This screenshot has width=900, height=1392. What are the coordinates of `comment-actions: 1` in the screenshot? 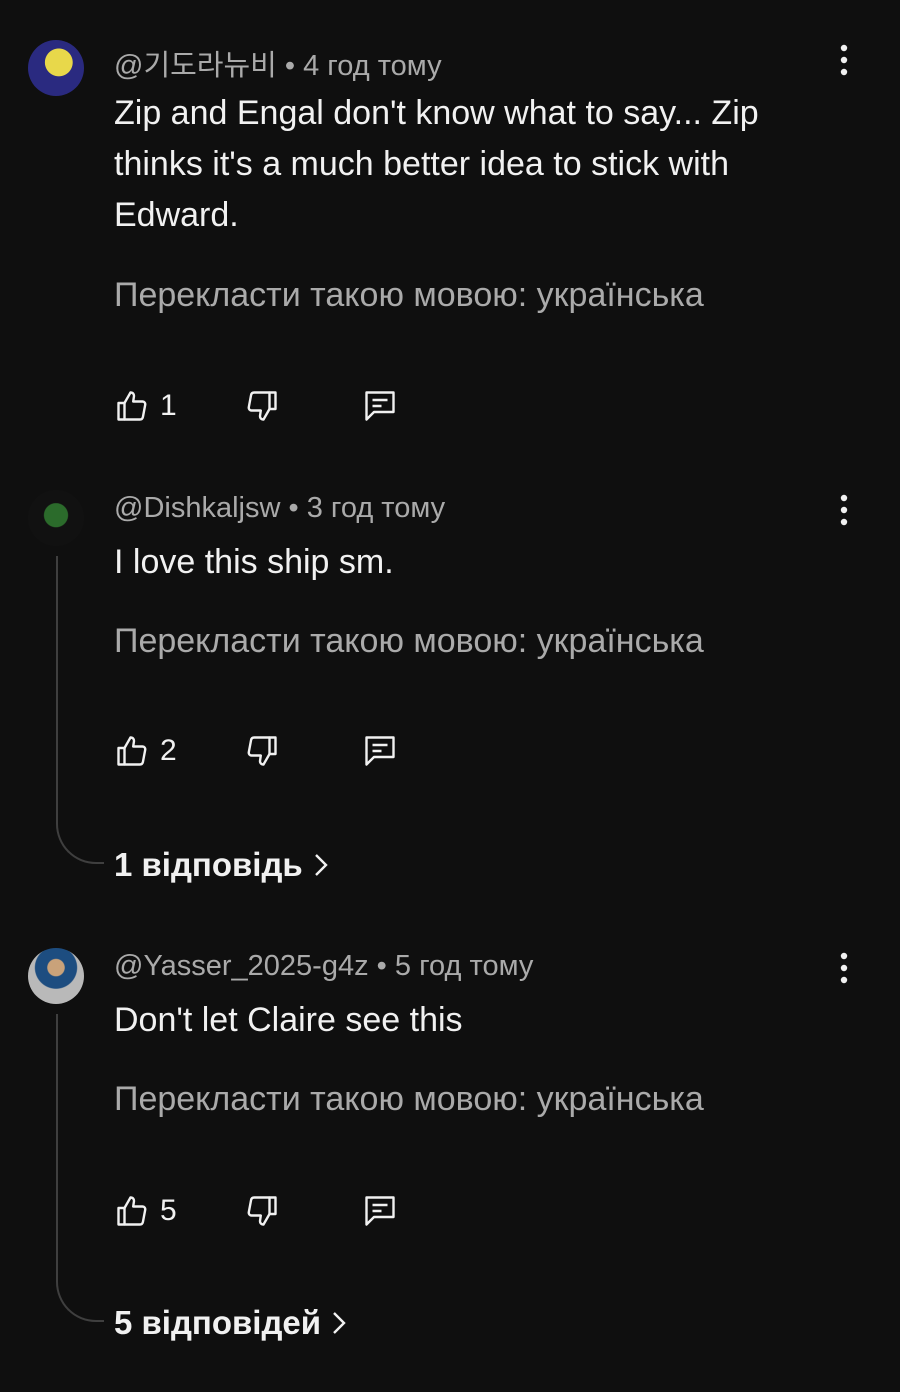 It's located at (314, 408).